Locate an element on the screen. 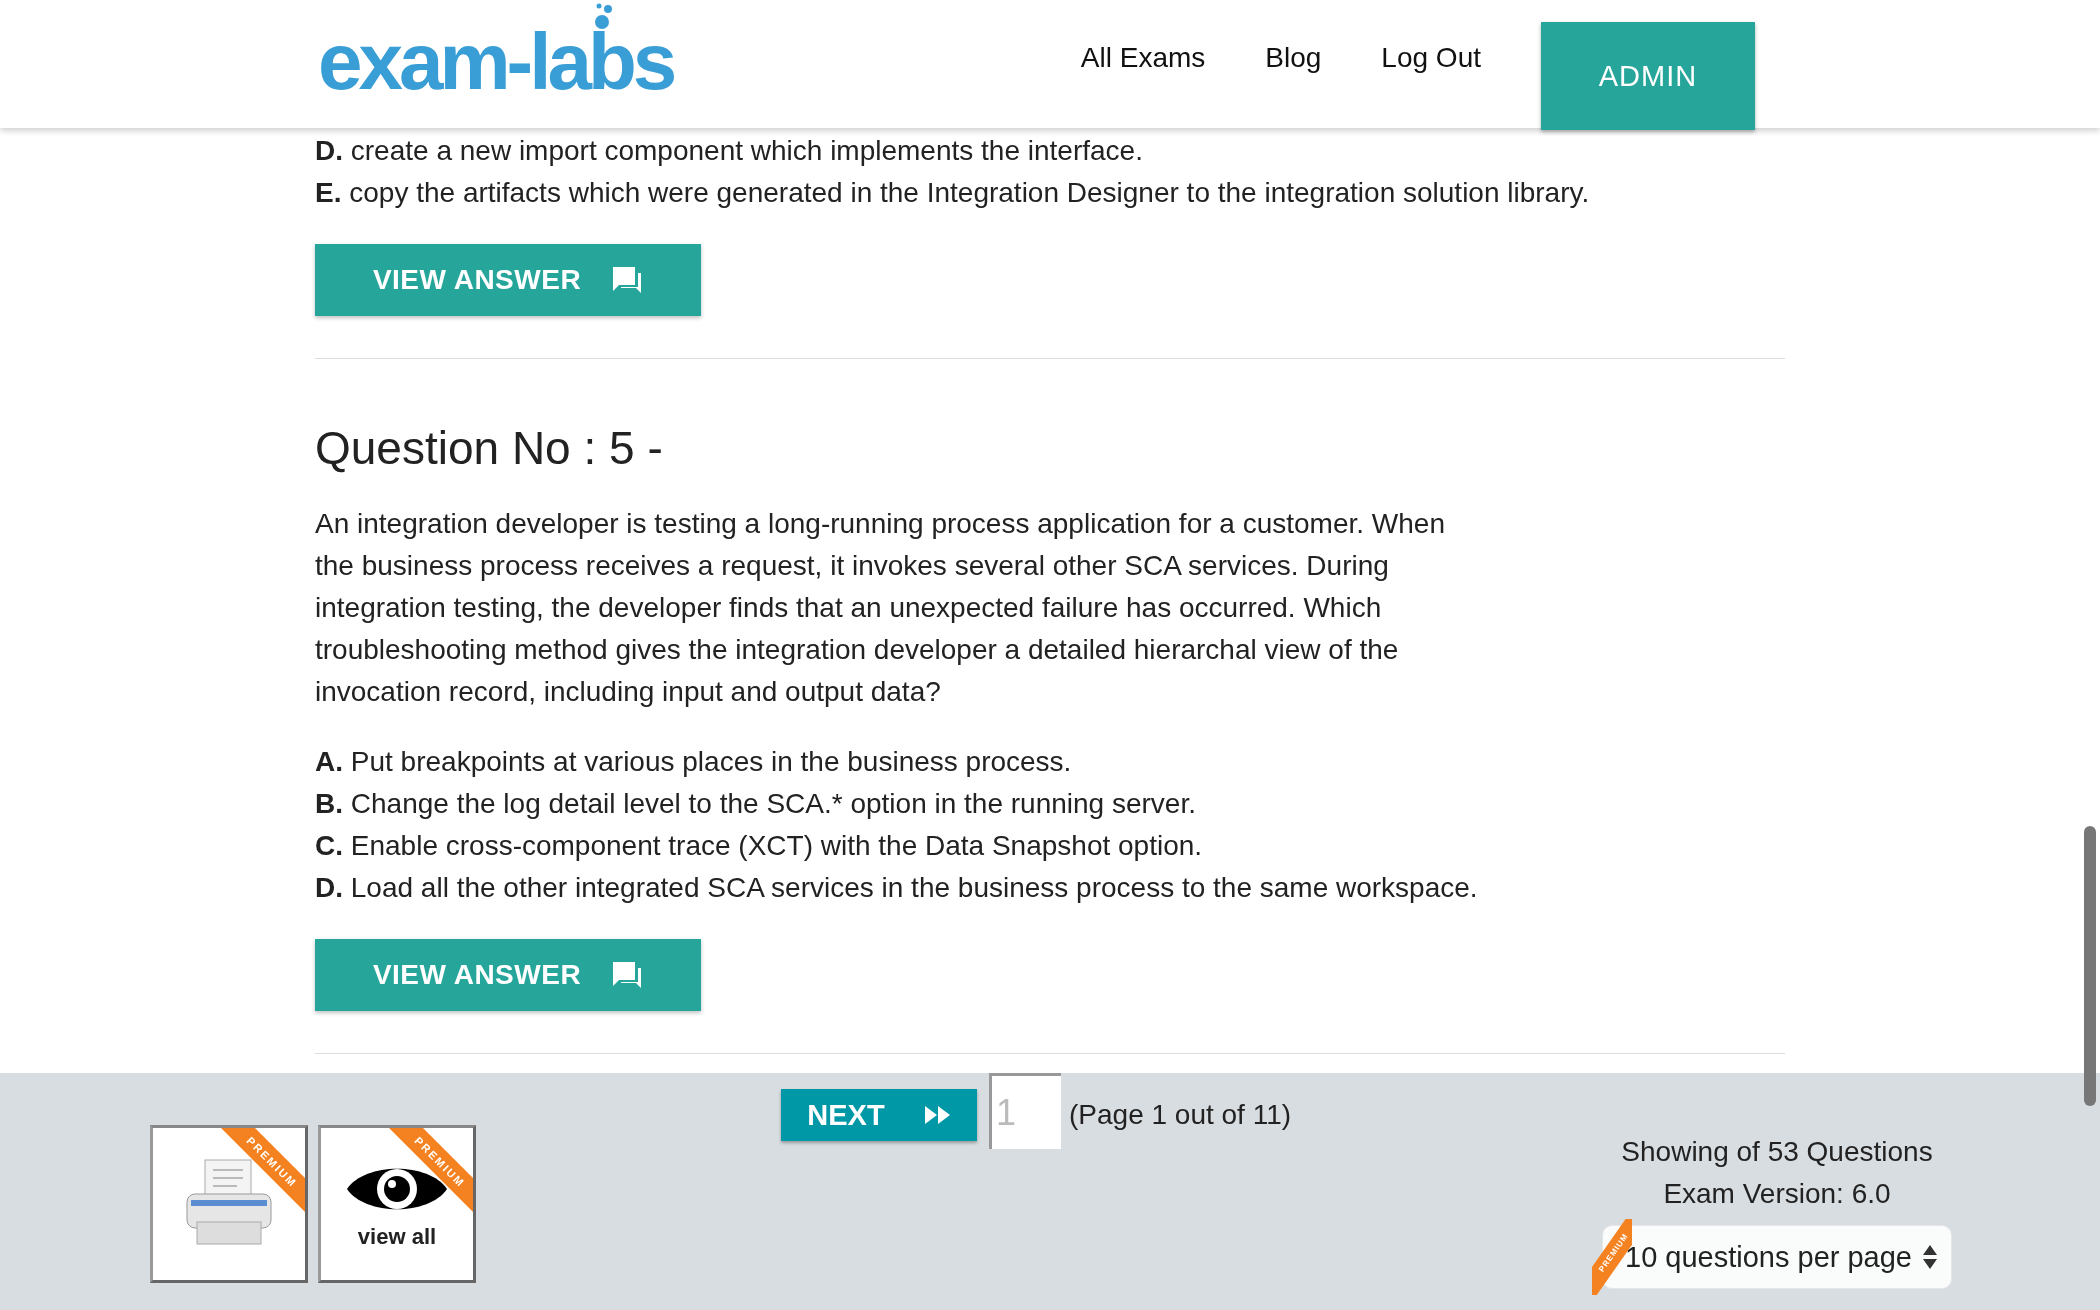 The width and height of the screenshot is (2100, 1310). question-title: Question No : 5 - is located at coordinates (489, 448).